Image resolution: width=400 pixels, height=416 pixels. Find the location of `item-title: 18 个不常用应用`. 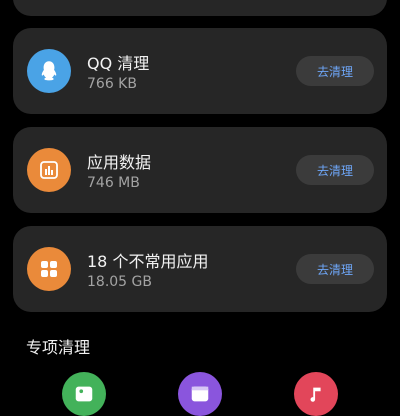

item-title: 18 个不常用应用 is located at coordinates (148, 261).